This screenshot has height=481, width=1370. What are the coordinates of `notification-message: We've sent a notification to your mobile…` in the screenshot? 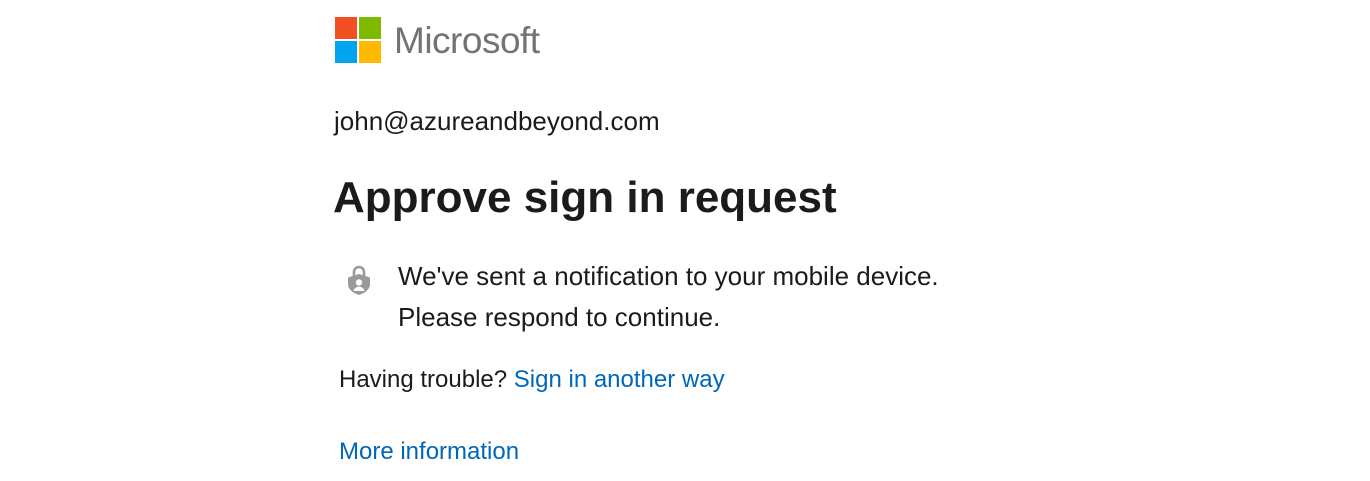 It's located at (641, 297).